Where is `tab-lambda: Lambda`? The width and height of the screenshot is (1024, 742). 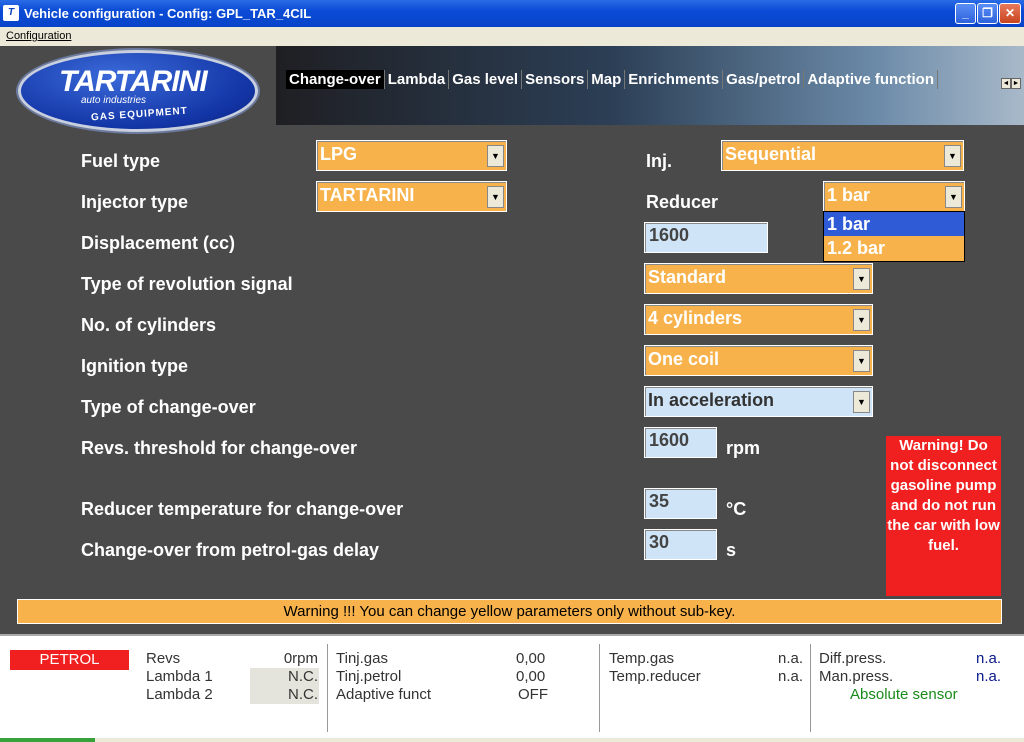 tab-lambda: Lambda is located at coordinates (417, 79).